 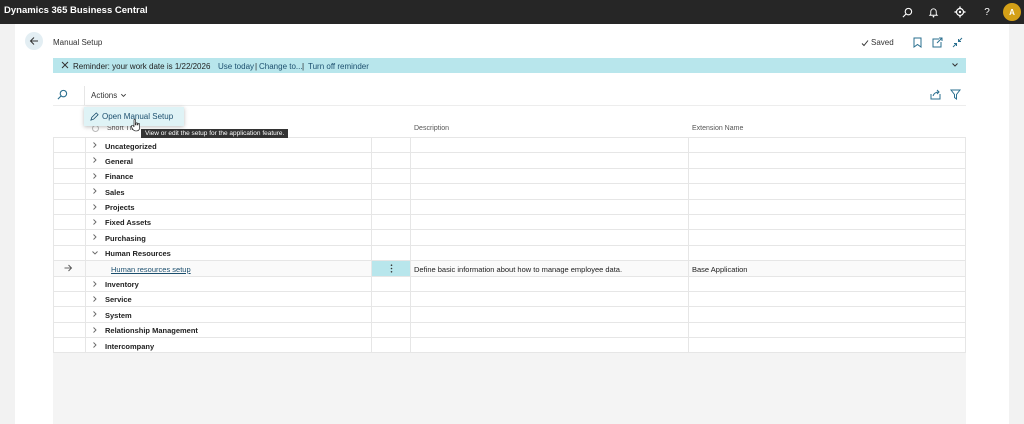 What do you see at coordinates (933, 12) in the screenshot?
I see `bell-icon` at bounding box center [933, 12].